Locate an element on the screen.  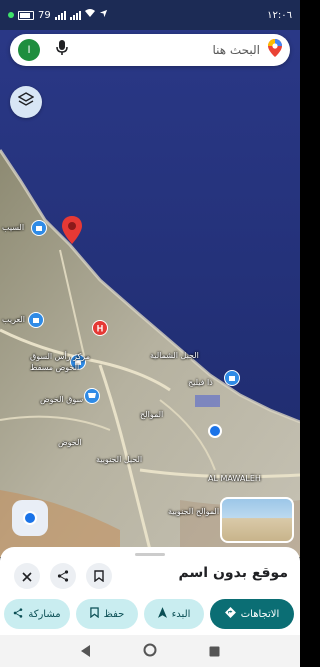
signal-icon is located at coordinates (60, 15).